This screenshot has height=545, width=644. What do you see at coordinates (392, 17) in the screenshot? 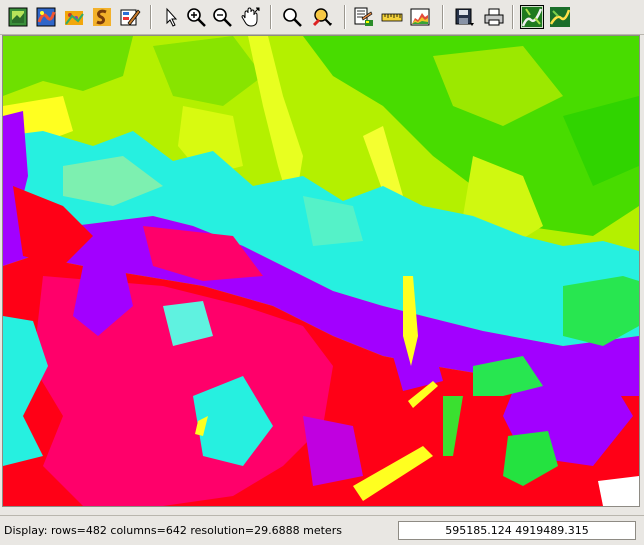
I see `measure-icon` at bounding box center [392, 17].